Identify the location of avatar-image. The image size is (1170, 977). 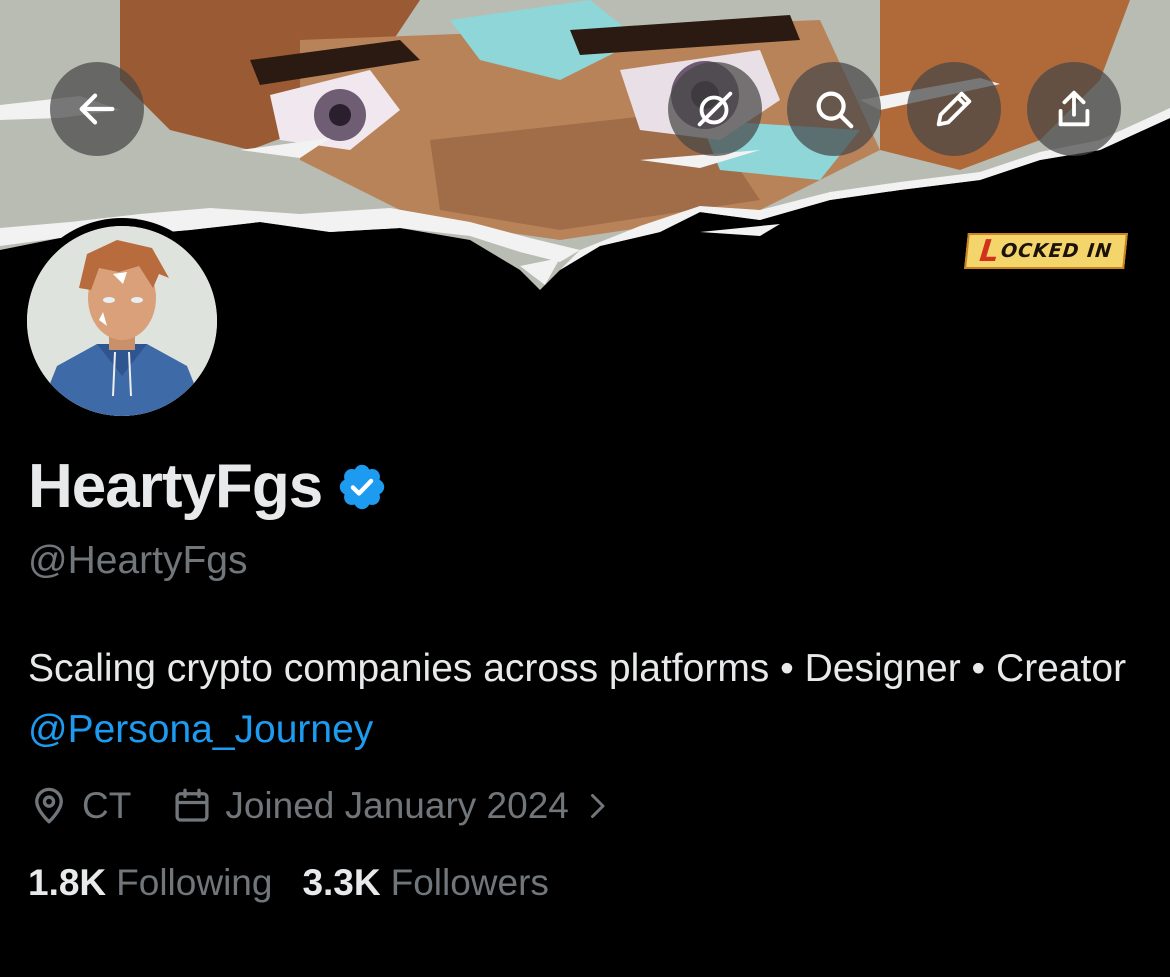
(122, 321).